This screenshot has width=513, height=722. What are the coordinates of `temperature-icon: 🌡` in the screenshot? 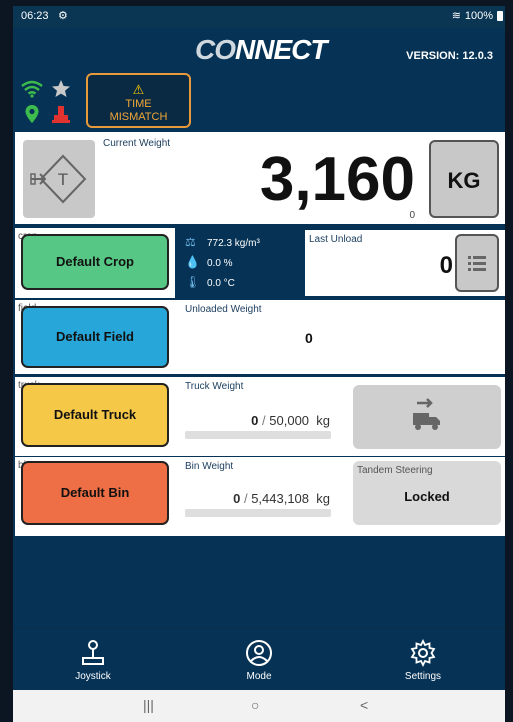 It's located at (193, 282).